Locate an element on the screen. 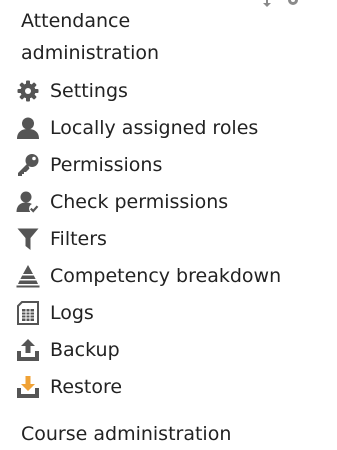 Image resolution: width=337 pixels, height=450 pixels. menu-item-backup: Backup is located at coordinates (168, 349).